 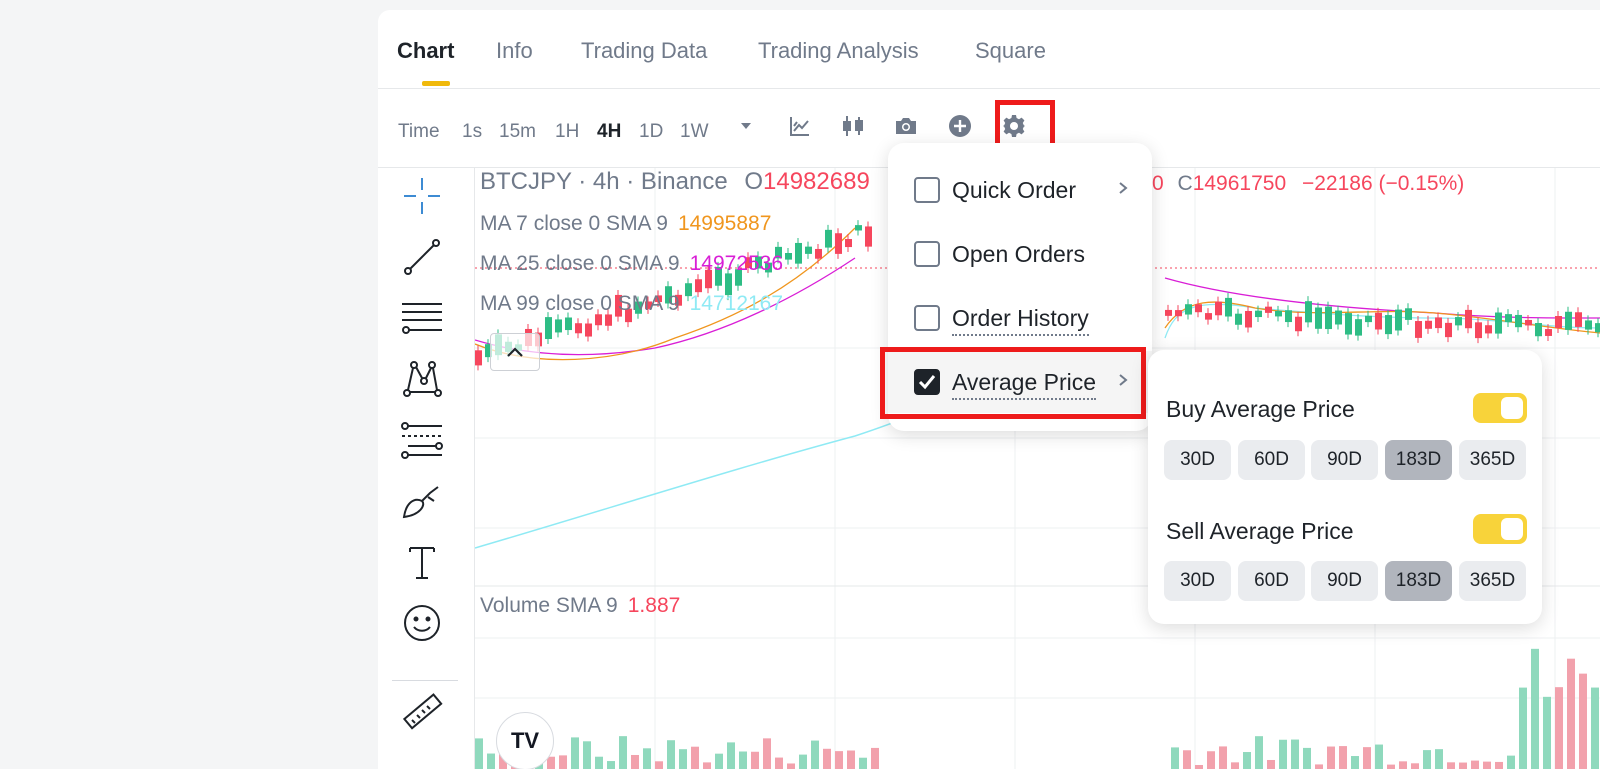 I want to click on open-orders-checkbox, so click(x=927, y=254).